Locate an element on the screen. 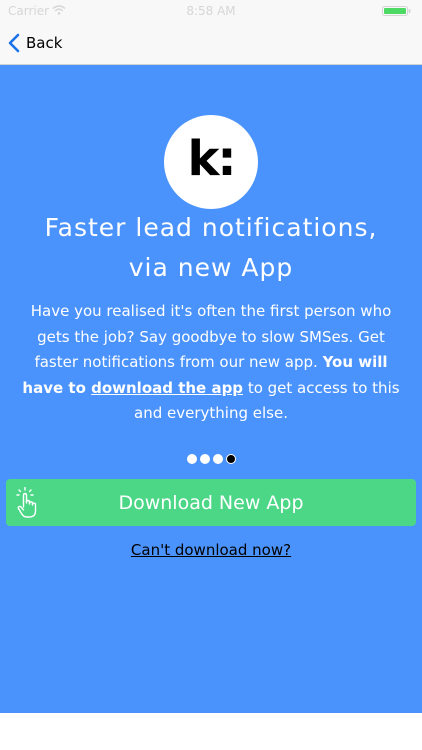  download-new-app-button: Download New App is located at coordinates (211, 502).